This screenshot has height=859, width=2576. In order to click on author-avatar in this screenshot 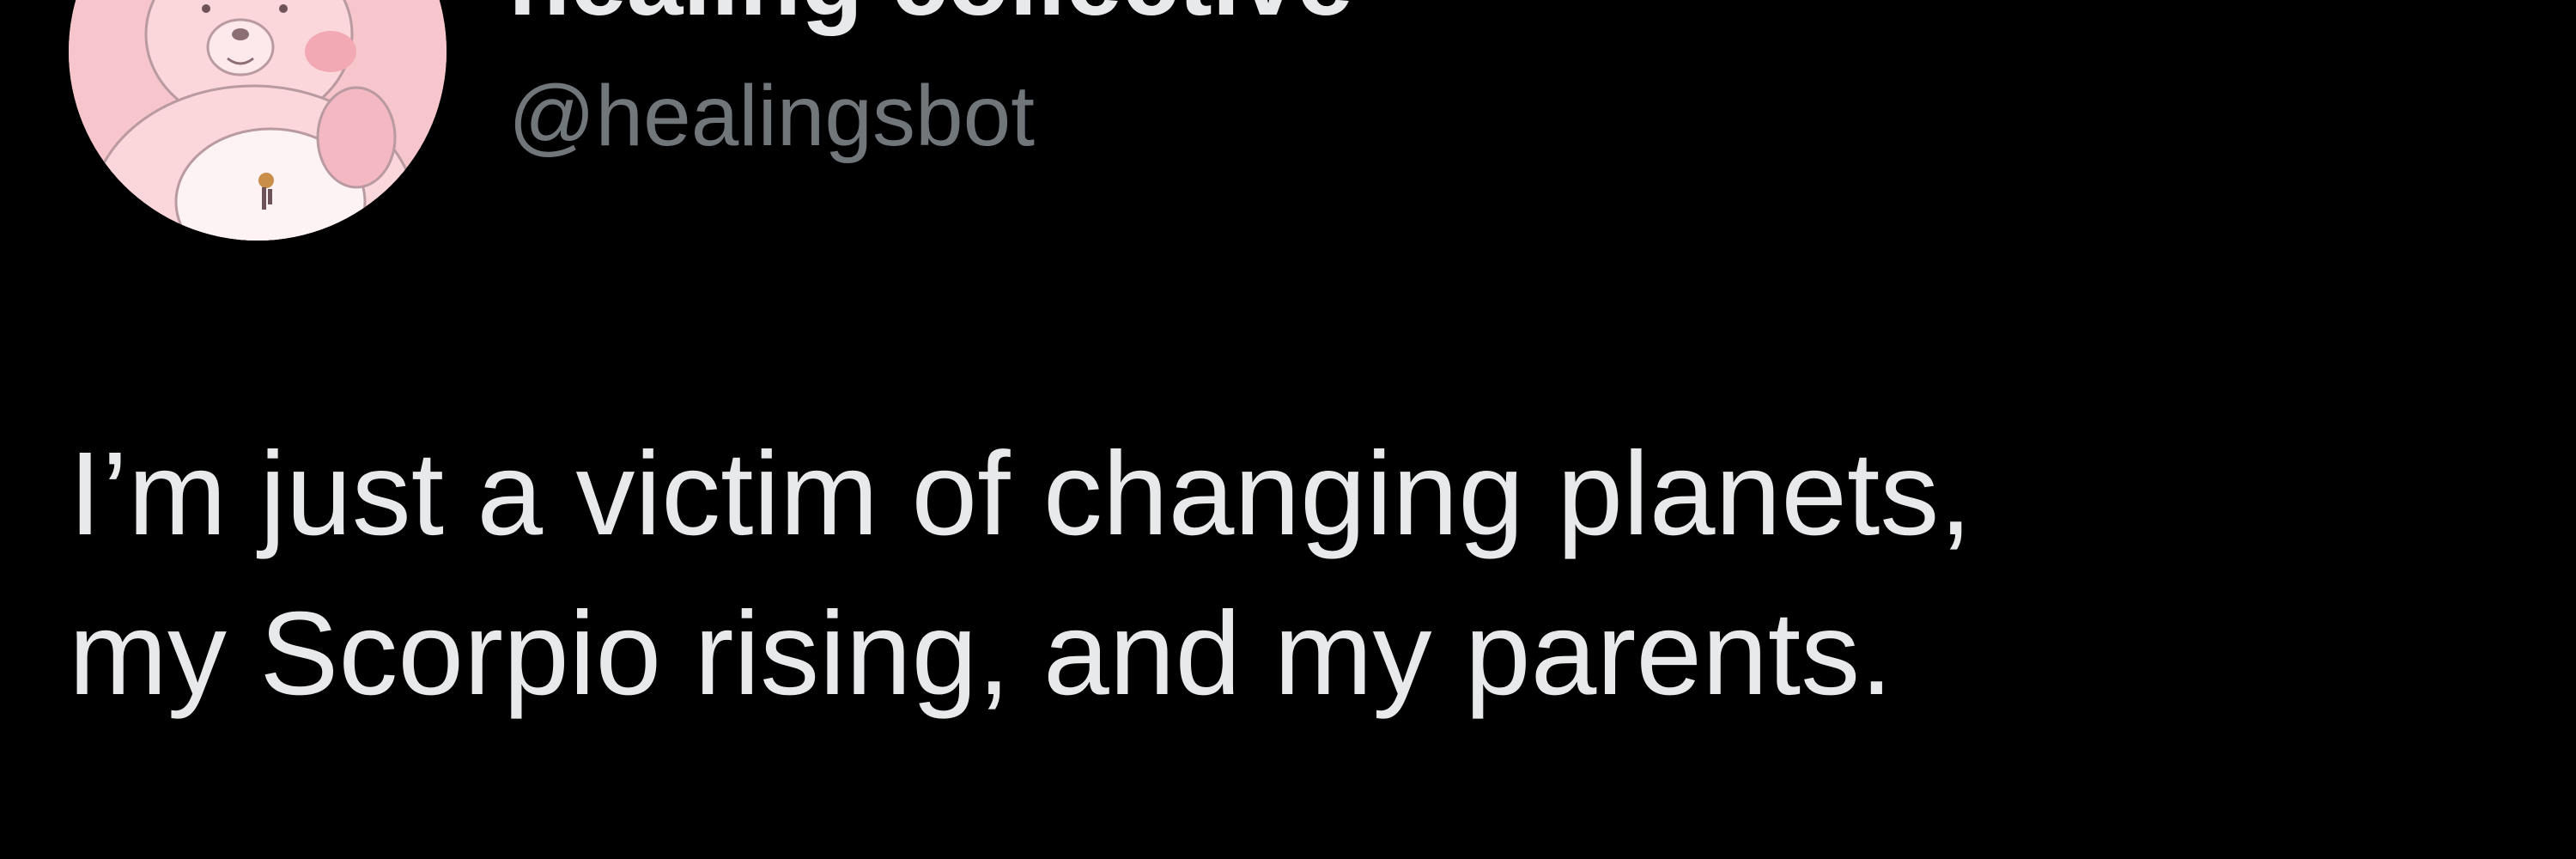, I will do `click(258, 121)`.